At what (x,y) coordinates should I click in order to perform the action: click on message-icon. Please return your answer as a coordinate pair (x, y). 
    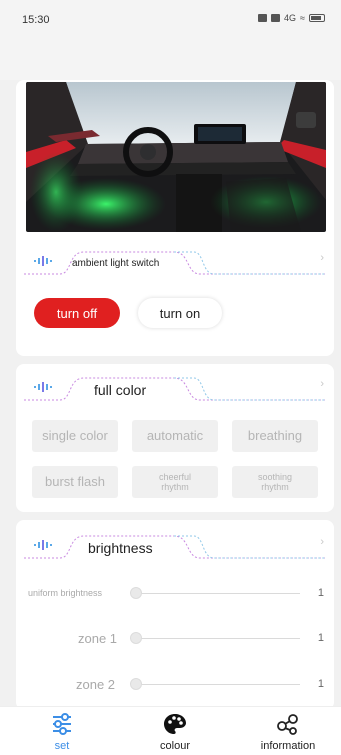
    Looking at the image, I should click on (276, 18).